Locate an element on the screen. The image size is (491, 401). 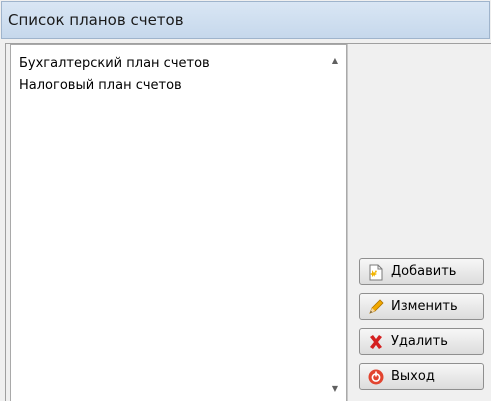
scroll-up-arrow-icon: ▲ is located at coordinates (335, 60).